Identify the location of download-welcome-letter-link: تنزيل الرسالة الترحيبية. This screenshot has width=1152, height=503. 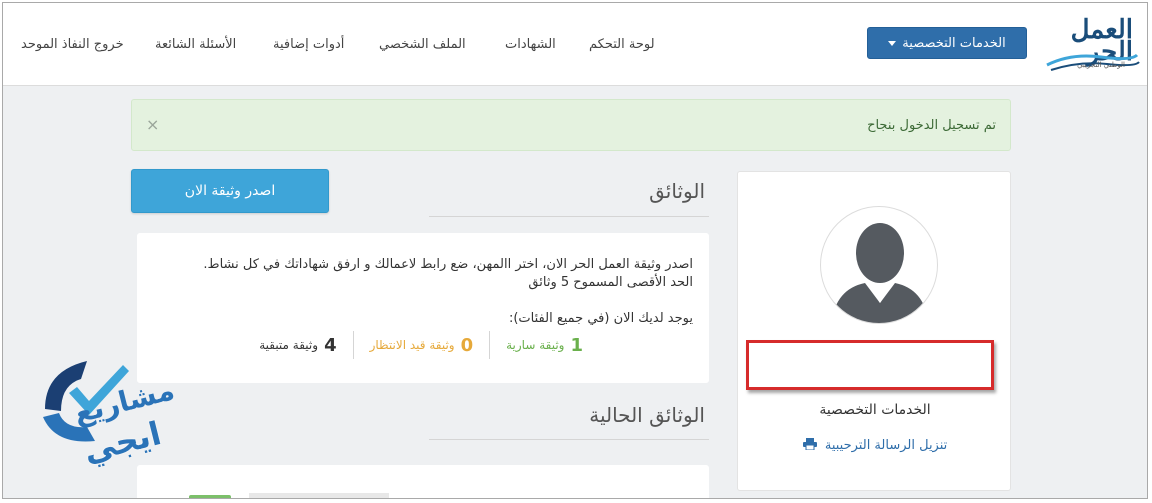
(875, 445).